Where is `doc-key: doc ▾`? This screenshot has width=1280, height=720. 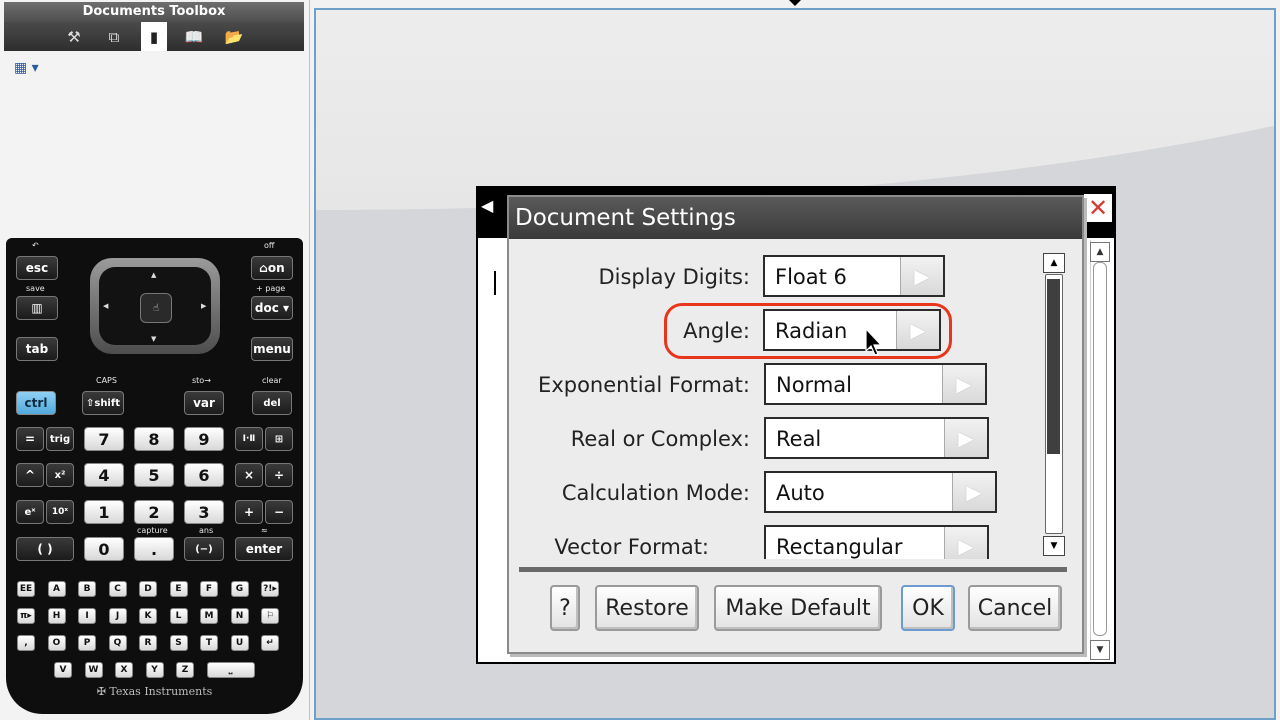
doc-key: doc ▾ is located at coordinates (272, 308).